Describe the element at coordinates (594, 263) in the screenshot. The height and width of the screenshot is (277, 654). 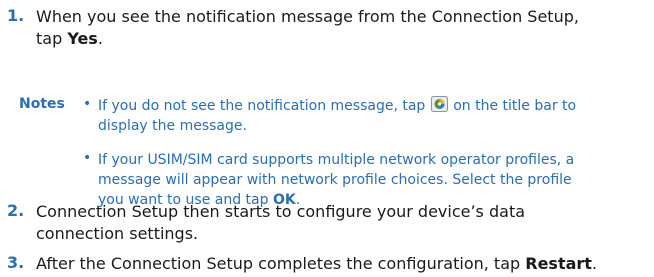
I see `step-3-end: .` at that location.